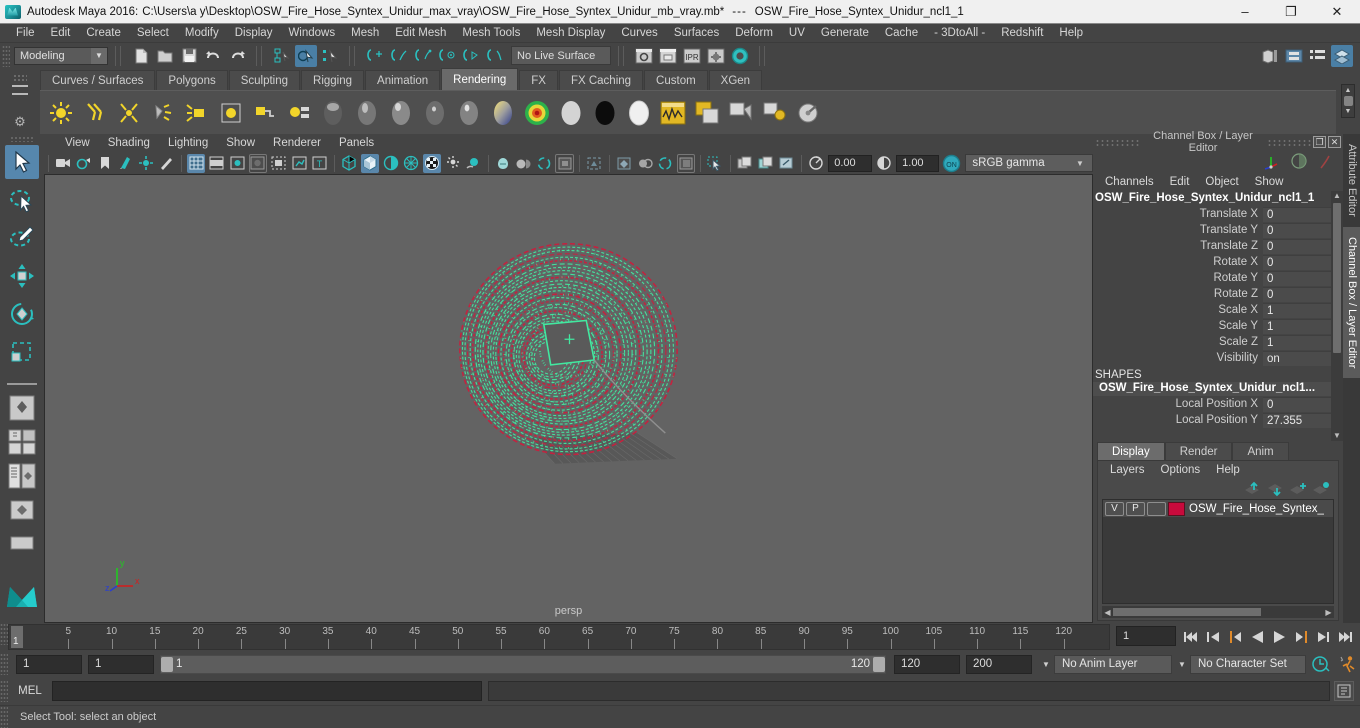 The image size is (1360, 728). What do you see at coordinates (77, 143) in the screenshot?
I see `viewport-menu-view: View` at bounding box center [77, 143].